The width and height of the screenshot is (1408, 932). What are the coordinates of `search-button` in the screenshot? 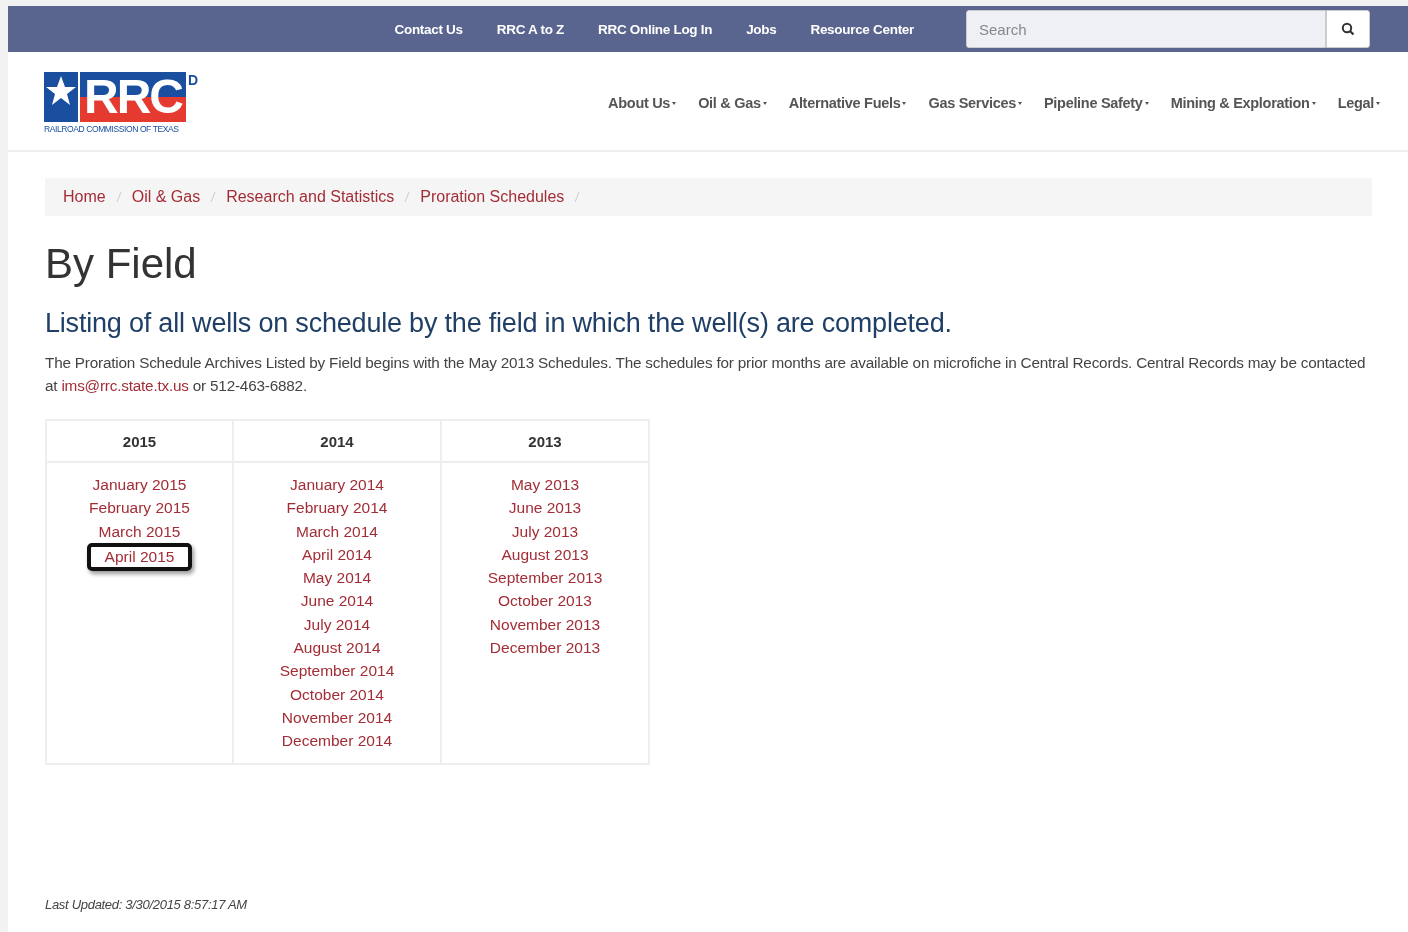 It's located at (1348, 29).